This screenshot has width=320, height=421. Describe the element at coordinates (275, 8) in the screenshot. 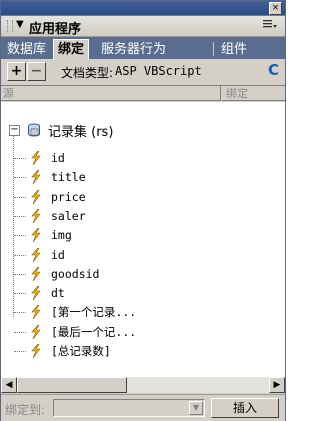

I see `close-button: ×` at that location.